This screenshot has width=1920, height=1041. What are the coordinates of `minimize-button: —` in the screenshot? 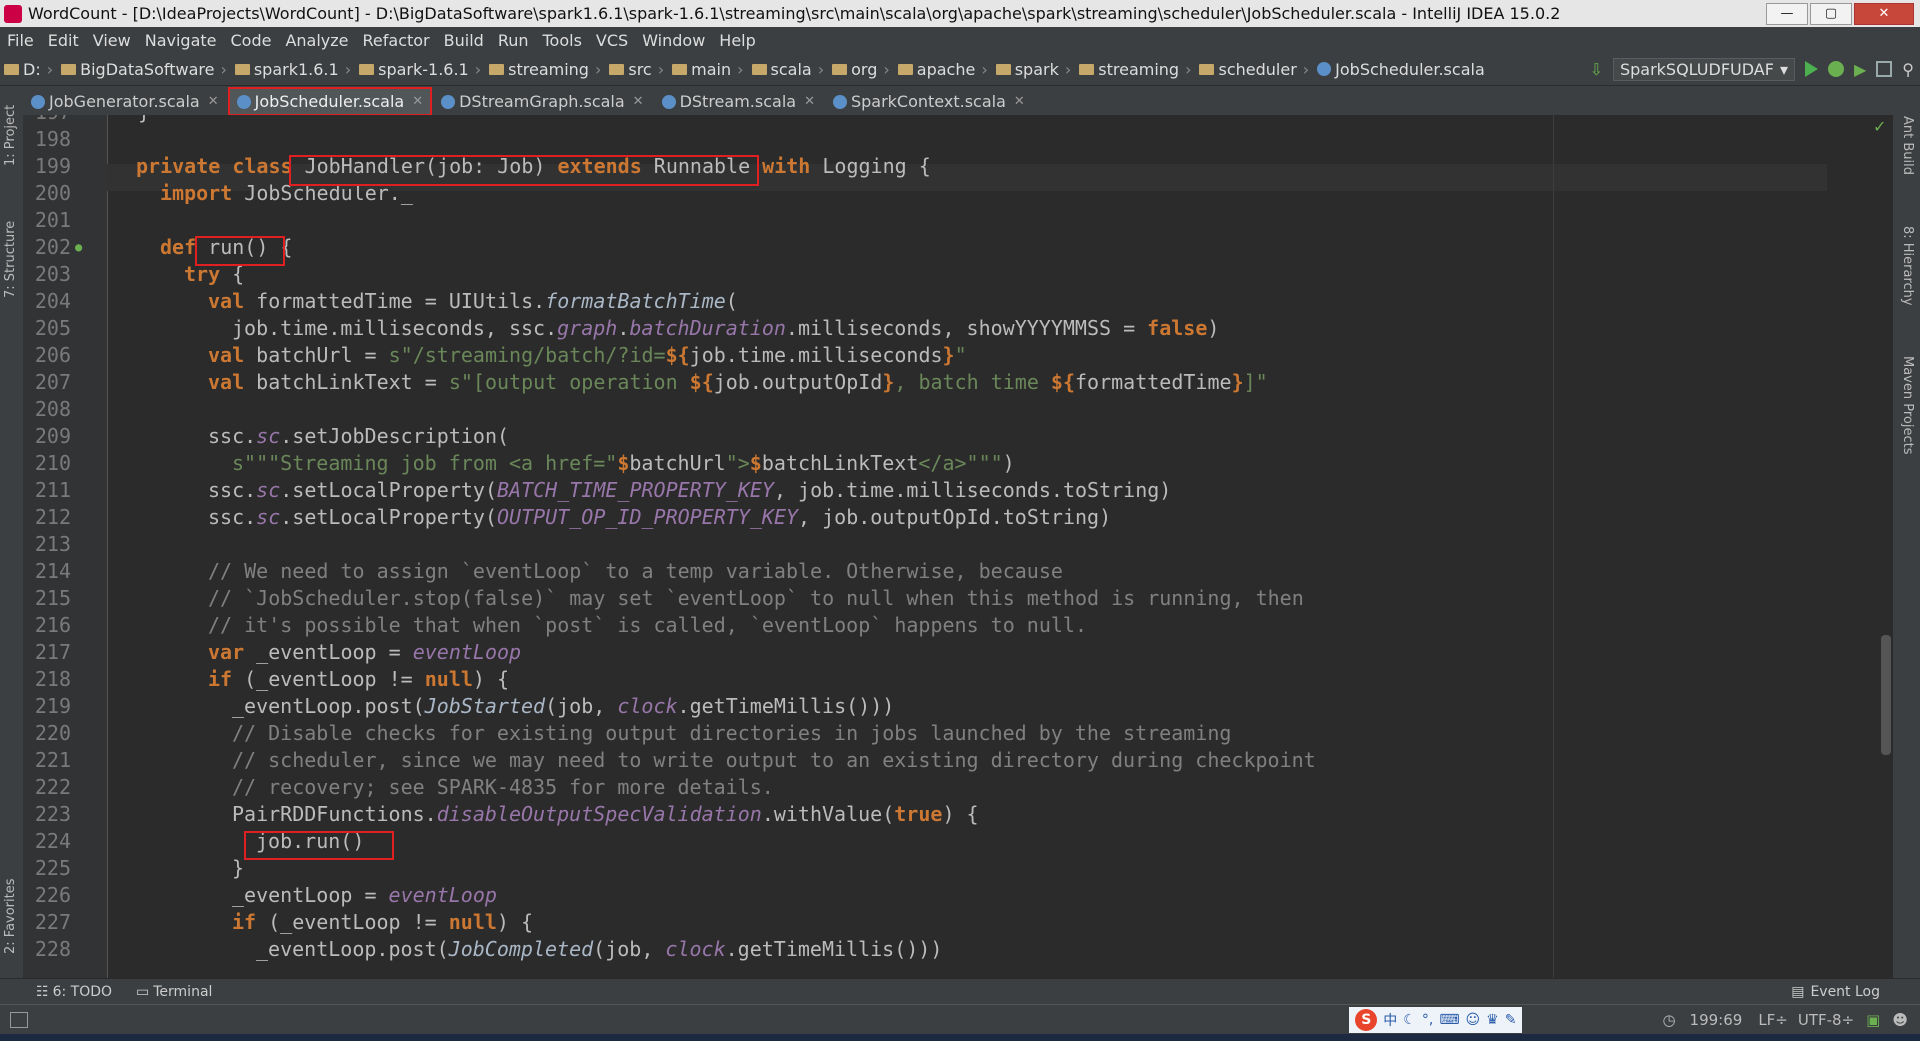 It's located at (1787, 13).